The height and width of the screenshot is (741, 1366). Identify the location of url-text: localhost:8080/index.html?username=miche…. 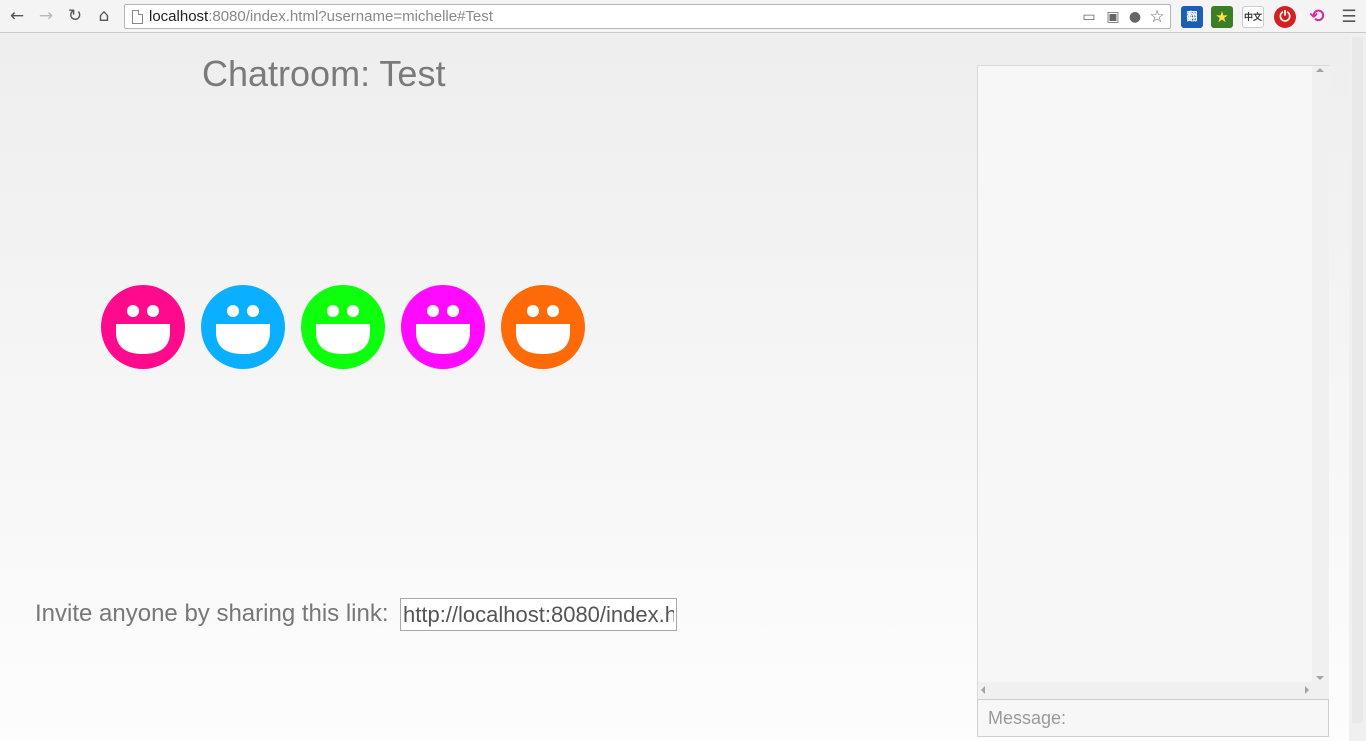
(321, 17).